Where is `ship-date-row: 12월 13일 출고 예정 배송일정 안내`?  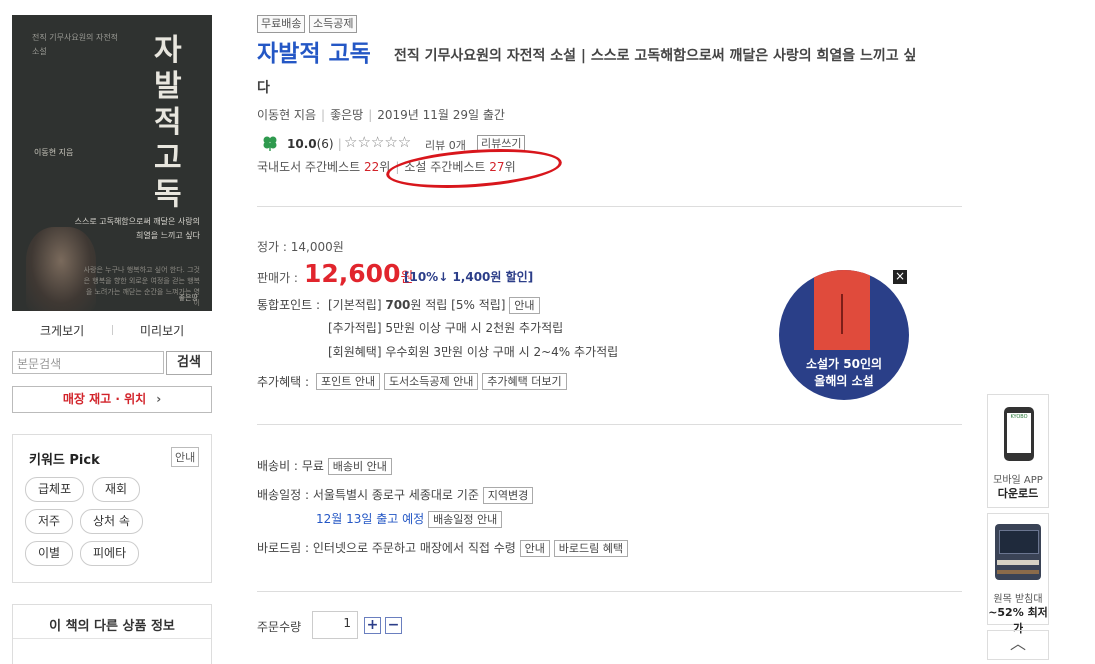
ship-date-row: 12월 13일 출고 예정 배송일정 안내 is located at coordinates (409, 519).